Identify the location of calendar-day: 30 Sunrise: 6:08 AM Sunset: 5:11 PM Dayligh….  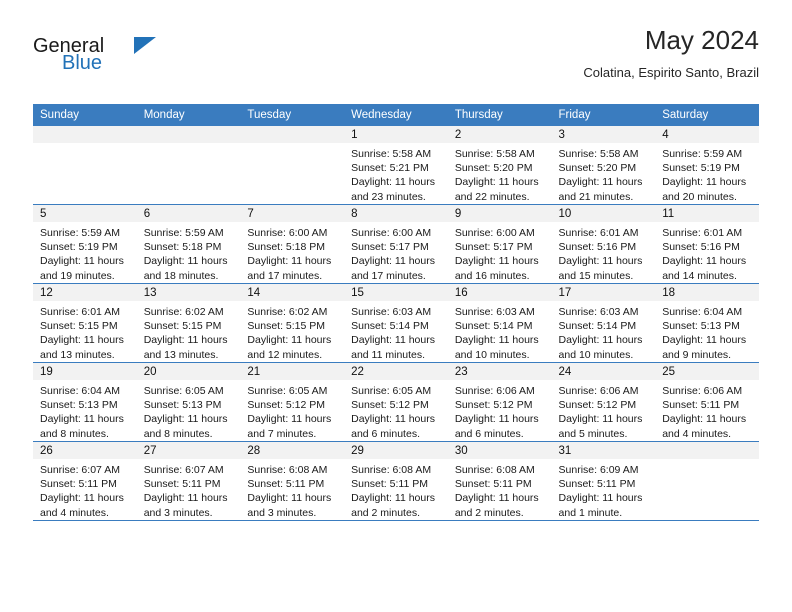
(499, 481).